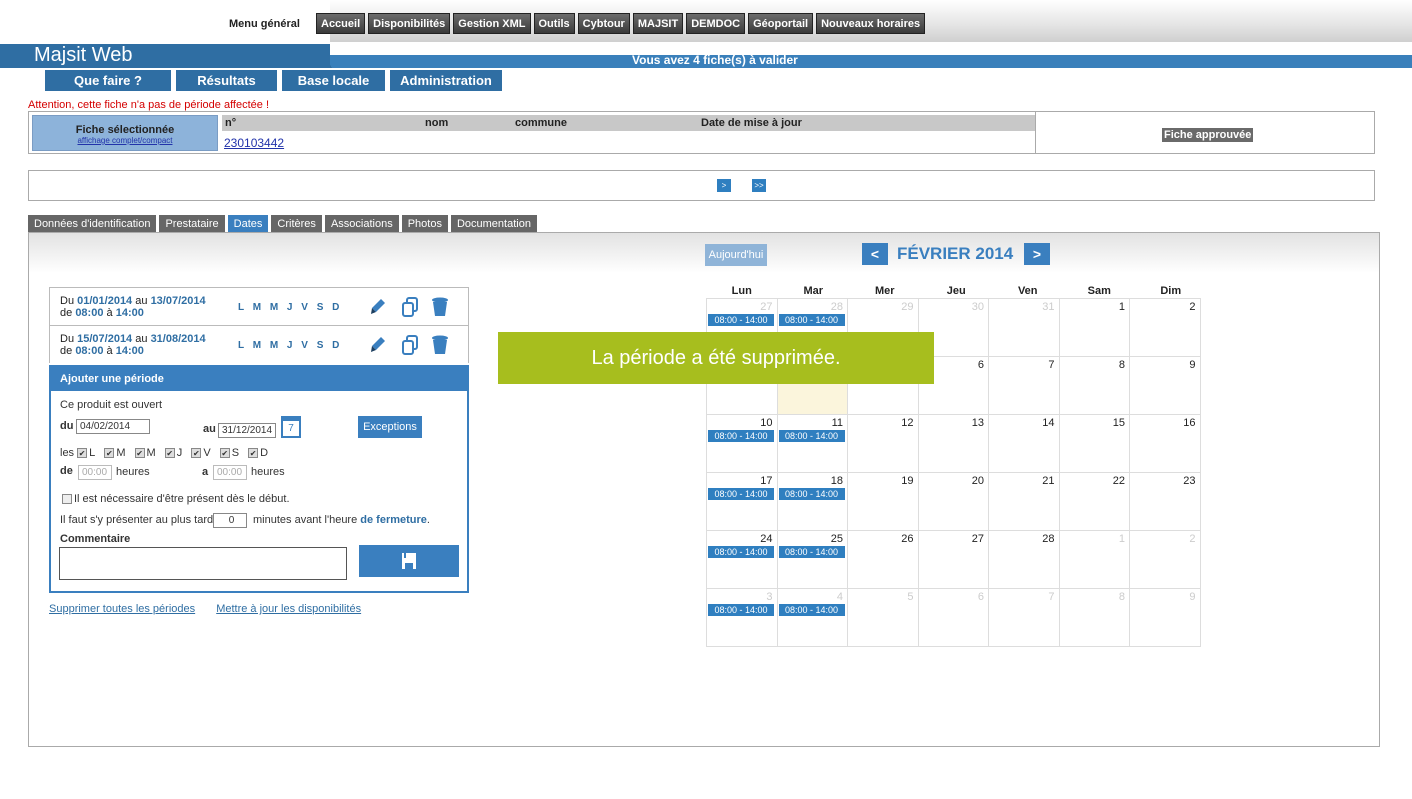 The height and width of the screenshot is (799, 1412). I want to click on end-hour-input: 00:00, so click(230, 472).